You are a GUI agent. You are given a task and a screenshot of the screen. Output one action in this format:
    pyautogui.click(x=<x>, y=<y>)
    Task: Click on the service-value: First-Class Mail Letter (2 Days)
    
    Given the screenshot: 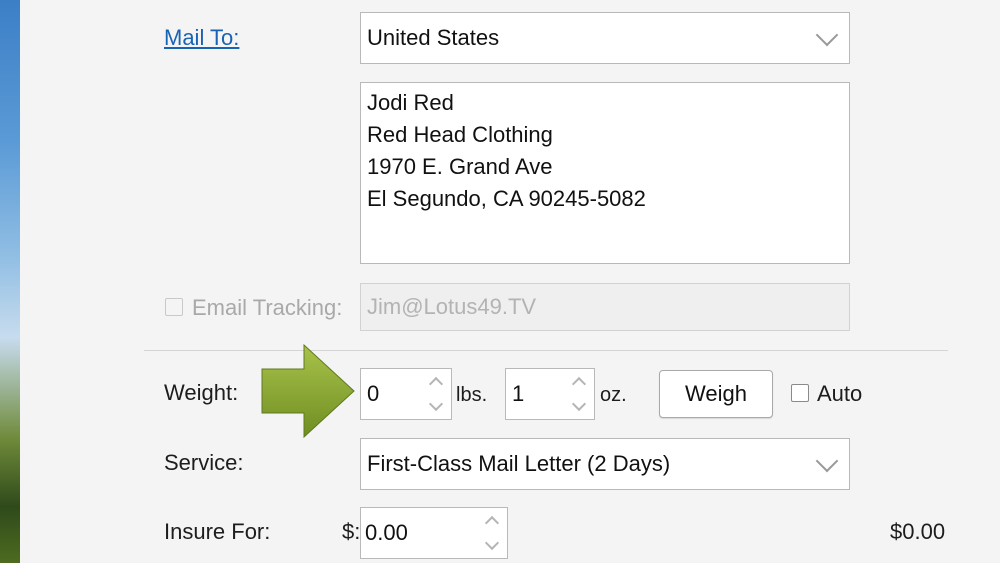 What is the action you would take?
    pyautogui.click(x=519, y=463)
    